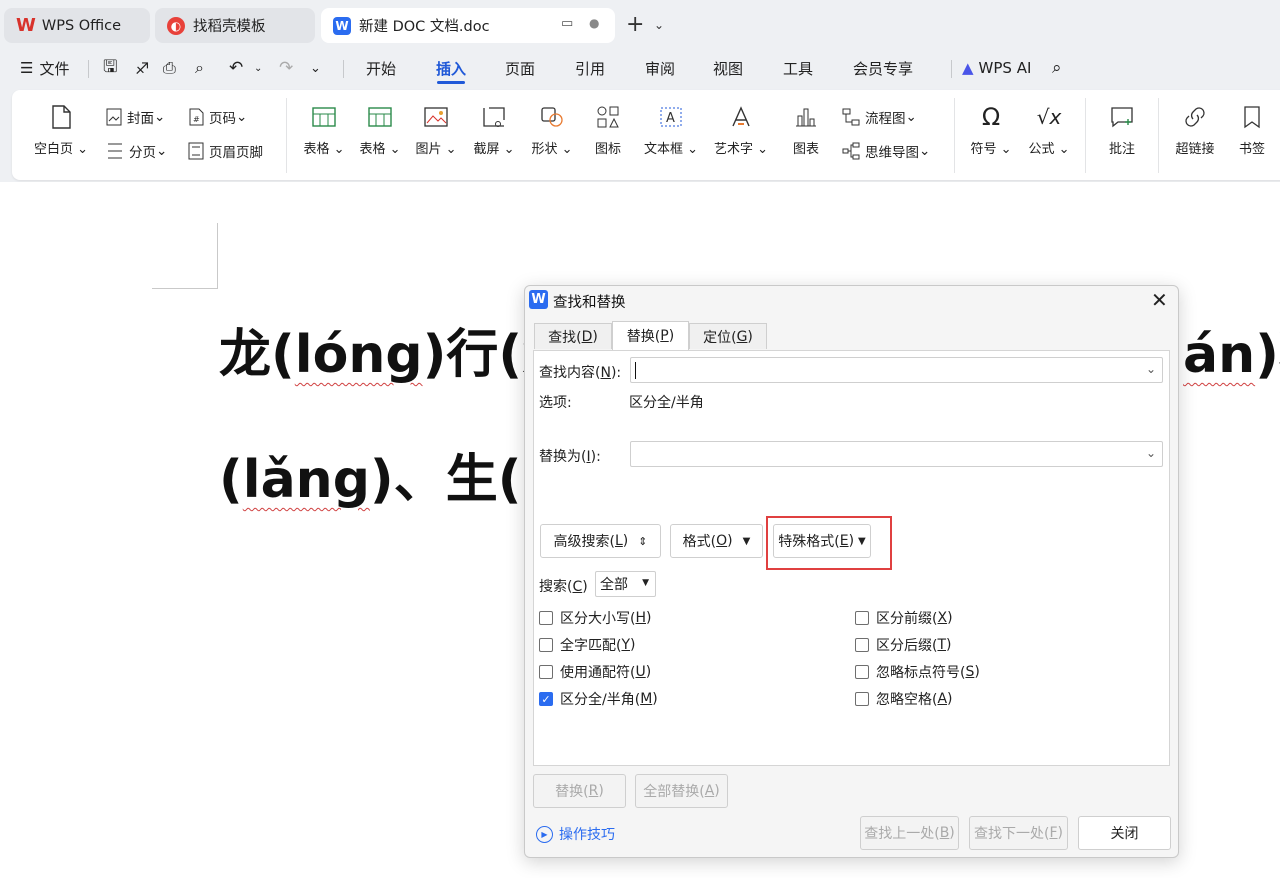 The height and width of the screenshot is (878, 1280). What do you see at coordinates (598, 699) in the screenshot?
I see `match-width-checkbox: ✓ 区分全/半角(M)` at bounding box center [598, 699].